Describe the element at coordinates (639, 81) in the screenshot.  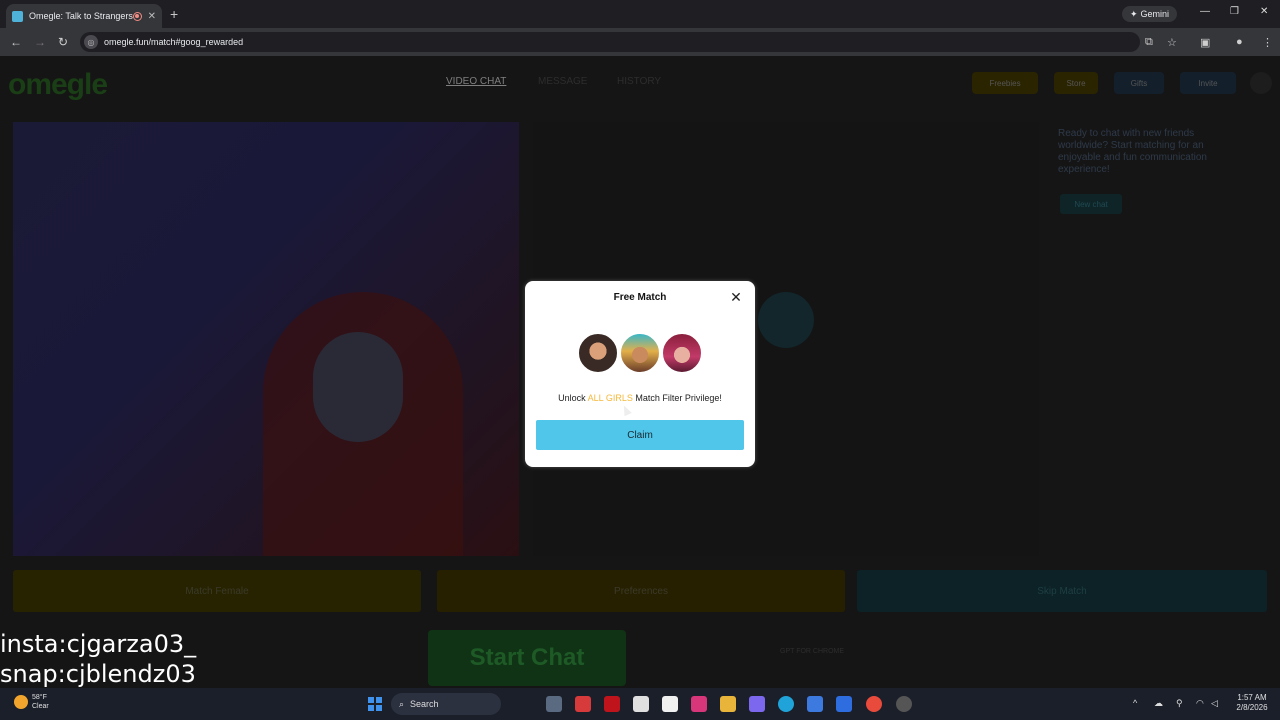
I see `nav-history: HISTORY` at that location.